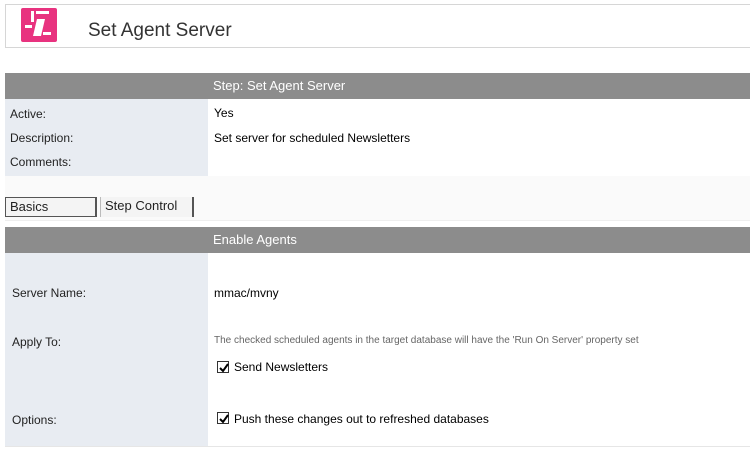  I want to click on section-header-bar: Enable Agents, so click(377, 240).